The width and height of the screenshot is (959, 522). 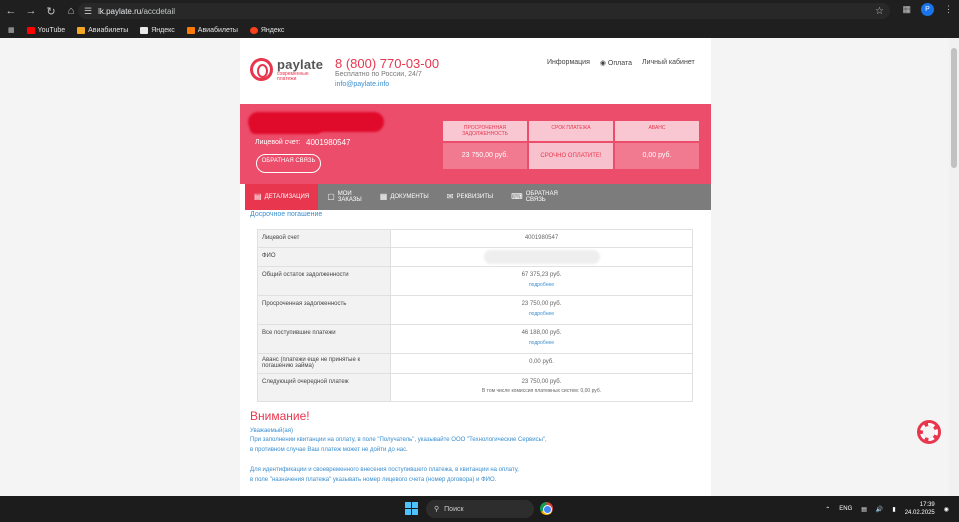 I want to click on overdue-value: 23 750,00 руб., so click(x=485, y=156).